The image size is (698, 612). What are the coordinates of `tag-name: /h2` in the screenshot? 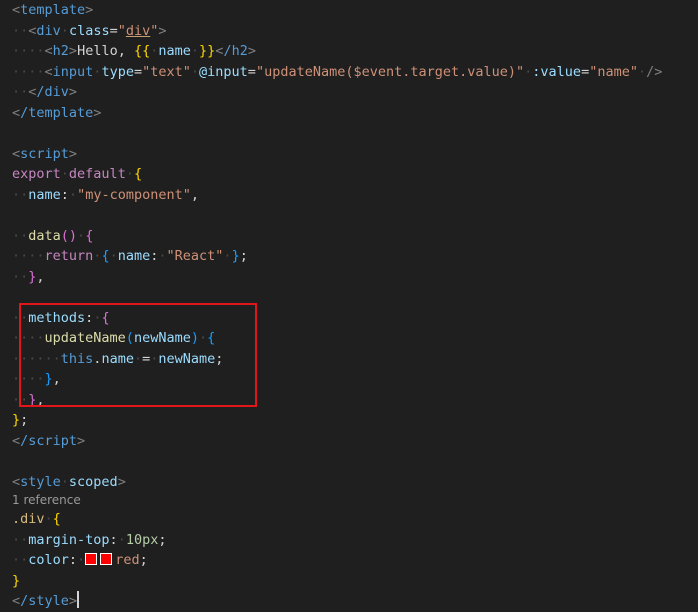 It's located at (235, 51).